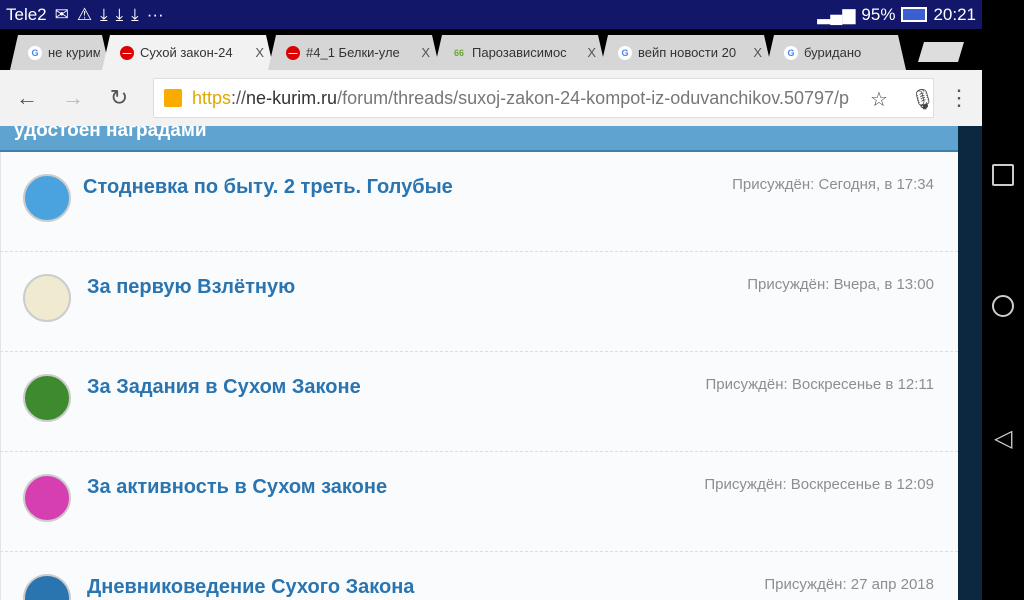 The height and width of the screenshot is (600, 1024). I want to click on award-title: За первую Взлётную, so click(191, 287).